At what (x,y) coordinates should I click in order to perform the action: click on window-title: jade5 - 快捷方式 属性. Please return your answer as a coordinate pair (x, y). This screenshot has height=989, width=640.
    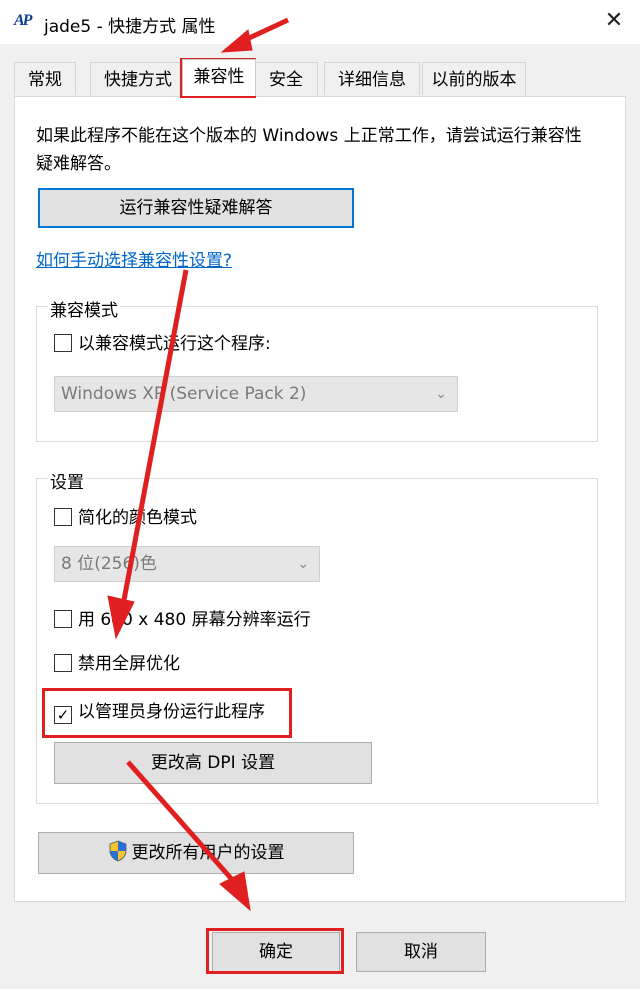
    Looking at the image, I should click on (130, 27).